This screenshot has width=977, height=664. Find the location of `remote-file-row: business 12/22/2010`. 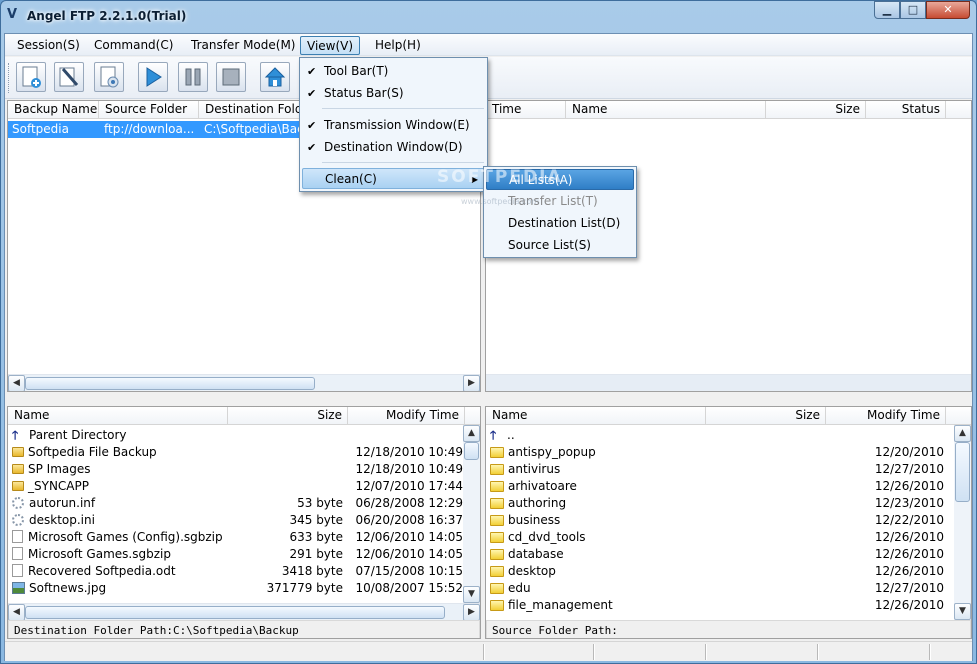

remote-file-row: business 12/22/2010 is located at coordinates (719, 520).